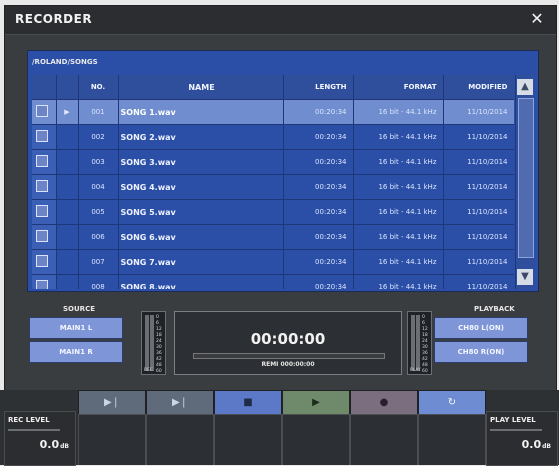  I want to click on col-format: FORMAT, so click(398, 87).